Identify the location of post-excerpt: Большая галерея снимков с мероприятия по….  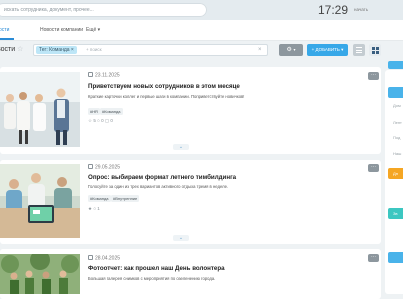
(152, 278).